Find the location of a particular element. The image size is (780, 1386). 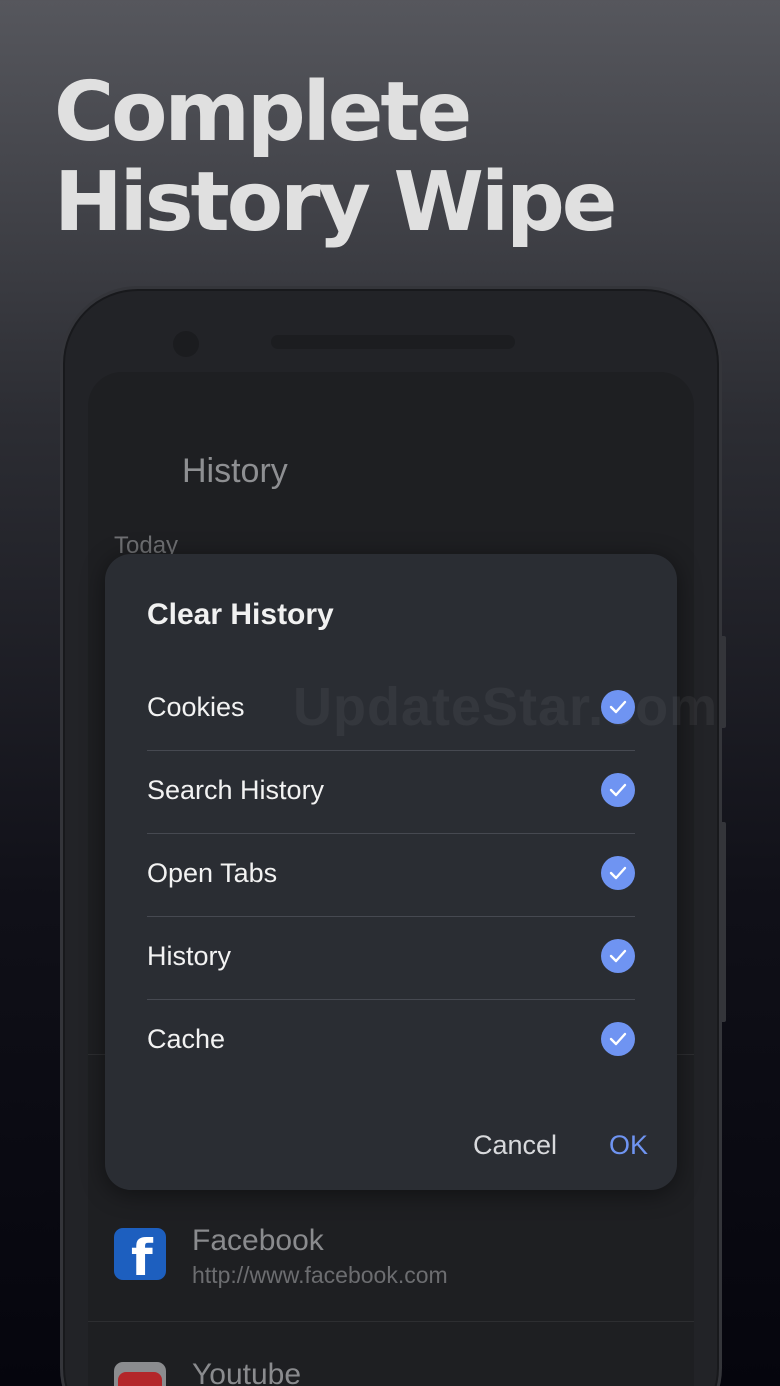

option-label: Cache is located at coordinates (186, 1039).